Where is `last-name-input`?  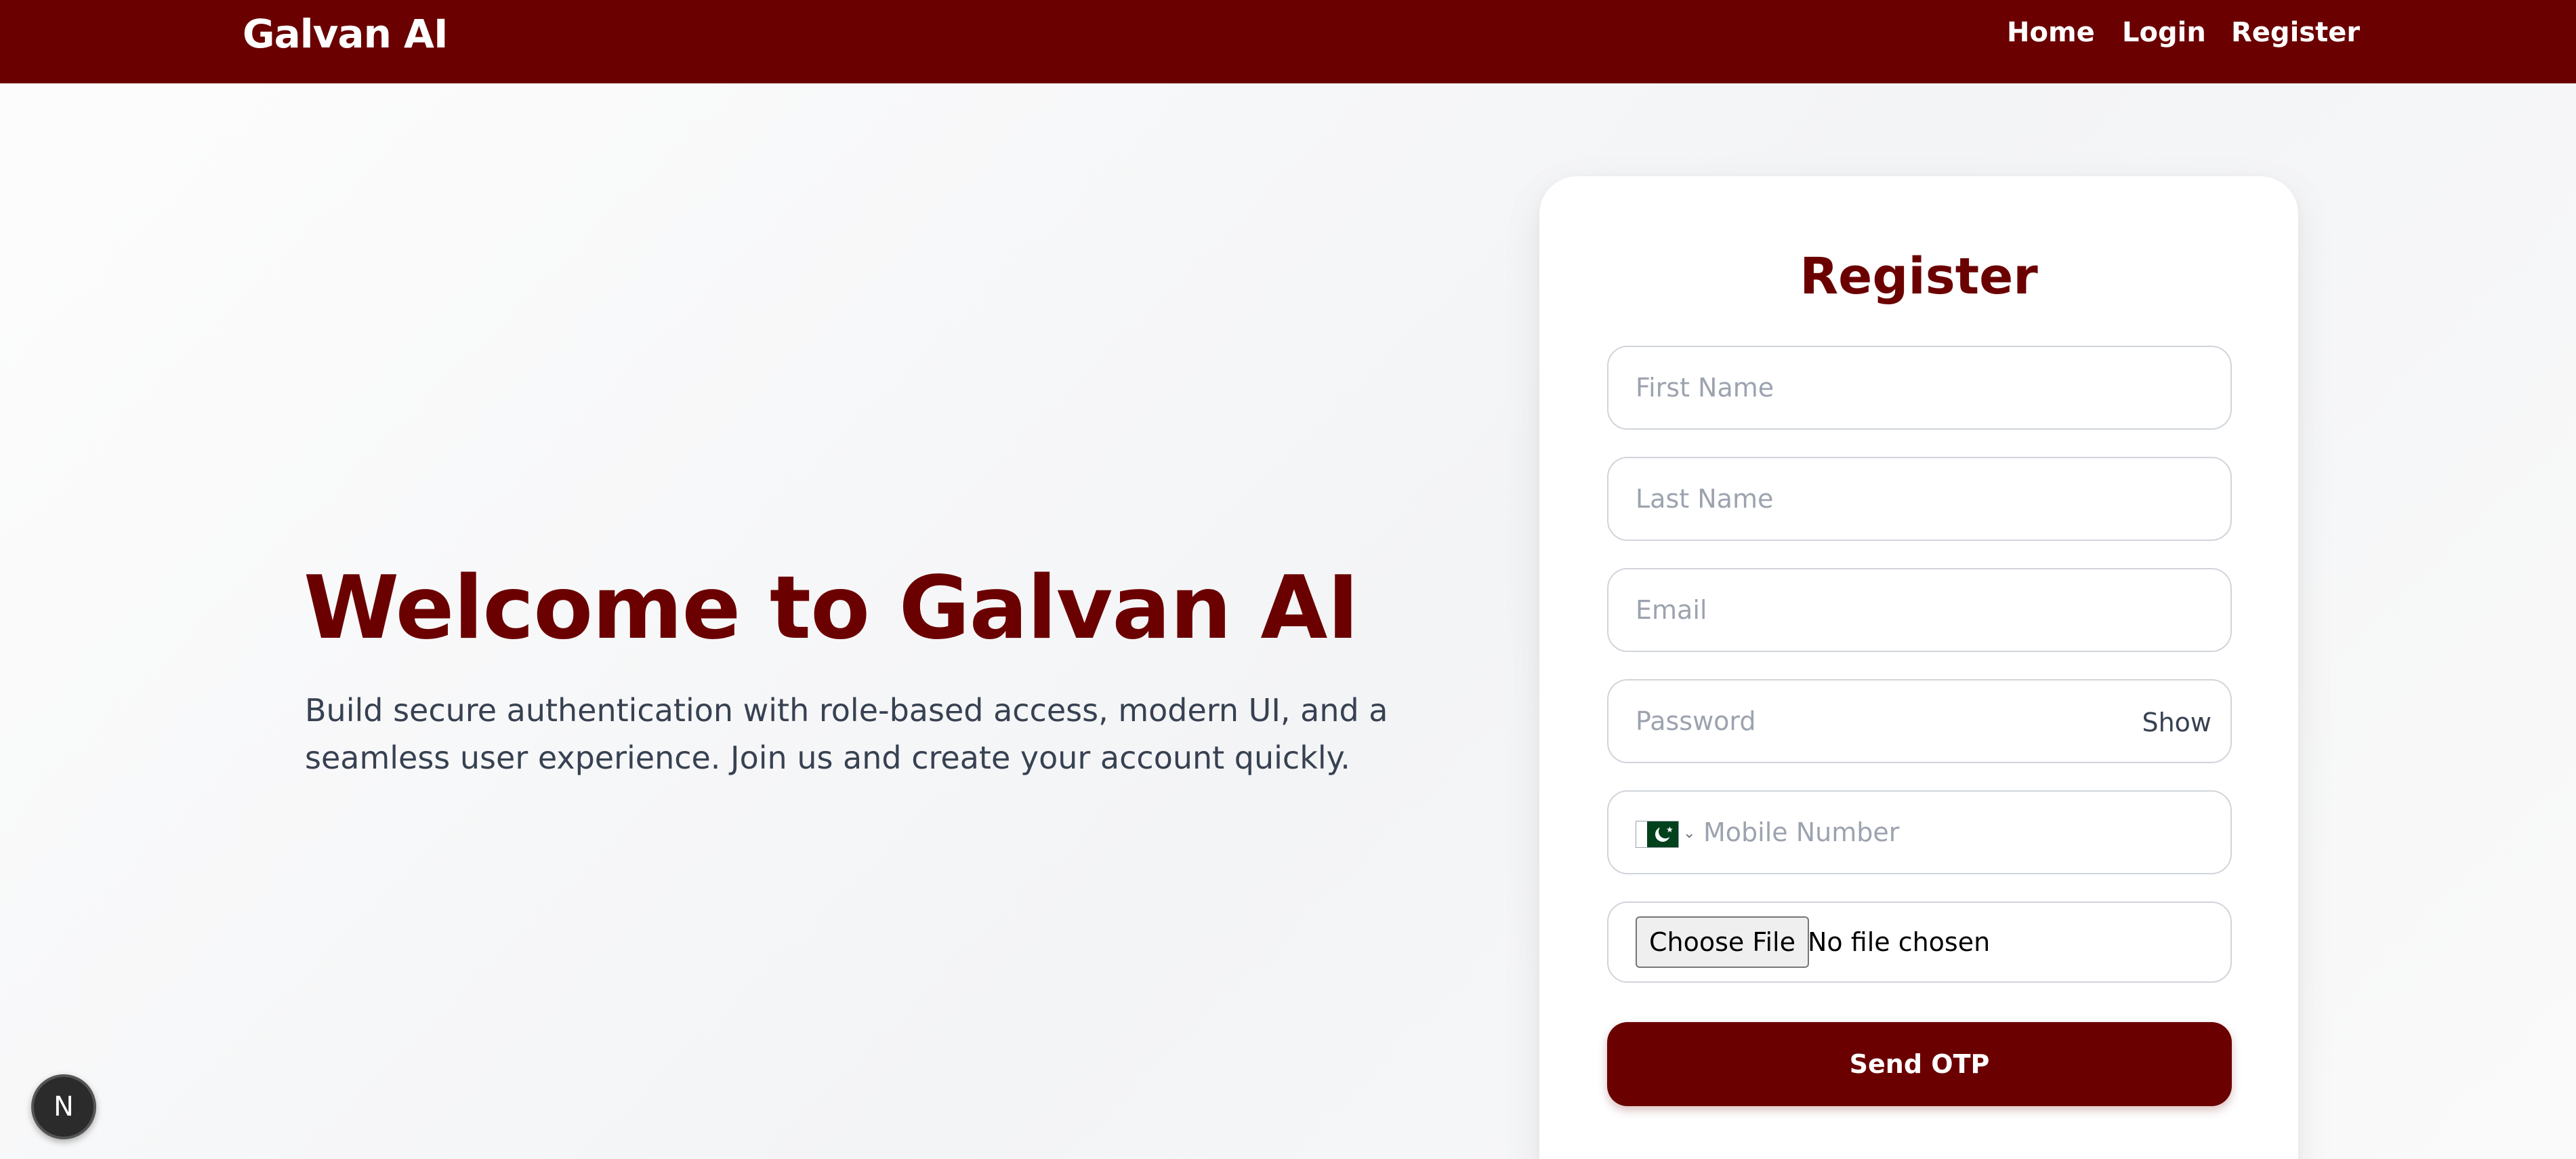
last-name-input is located at coordinates (1919, 499).